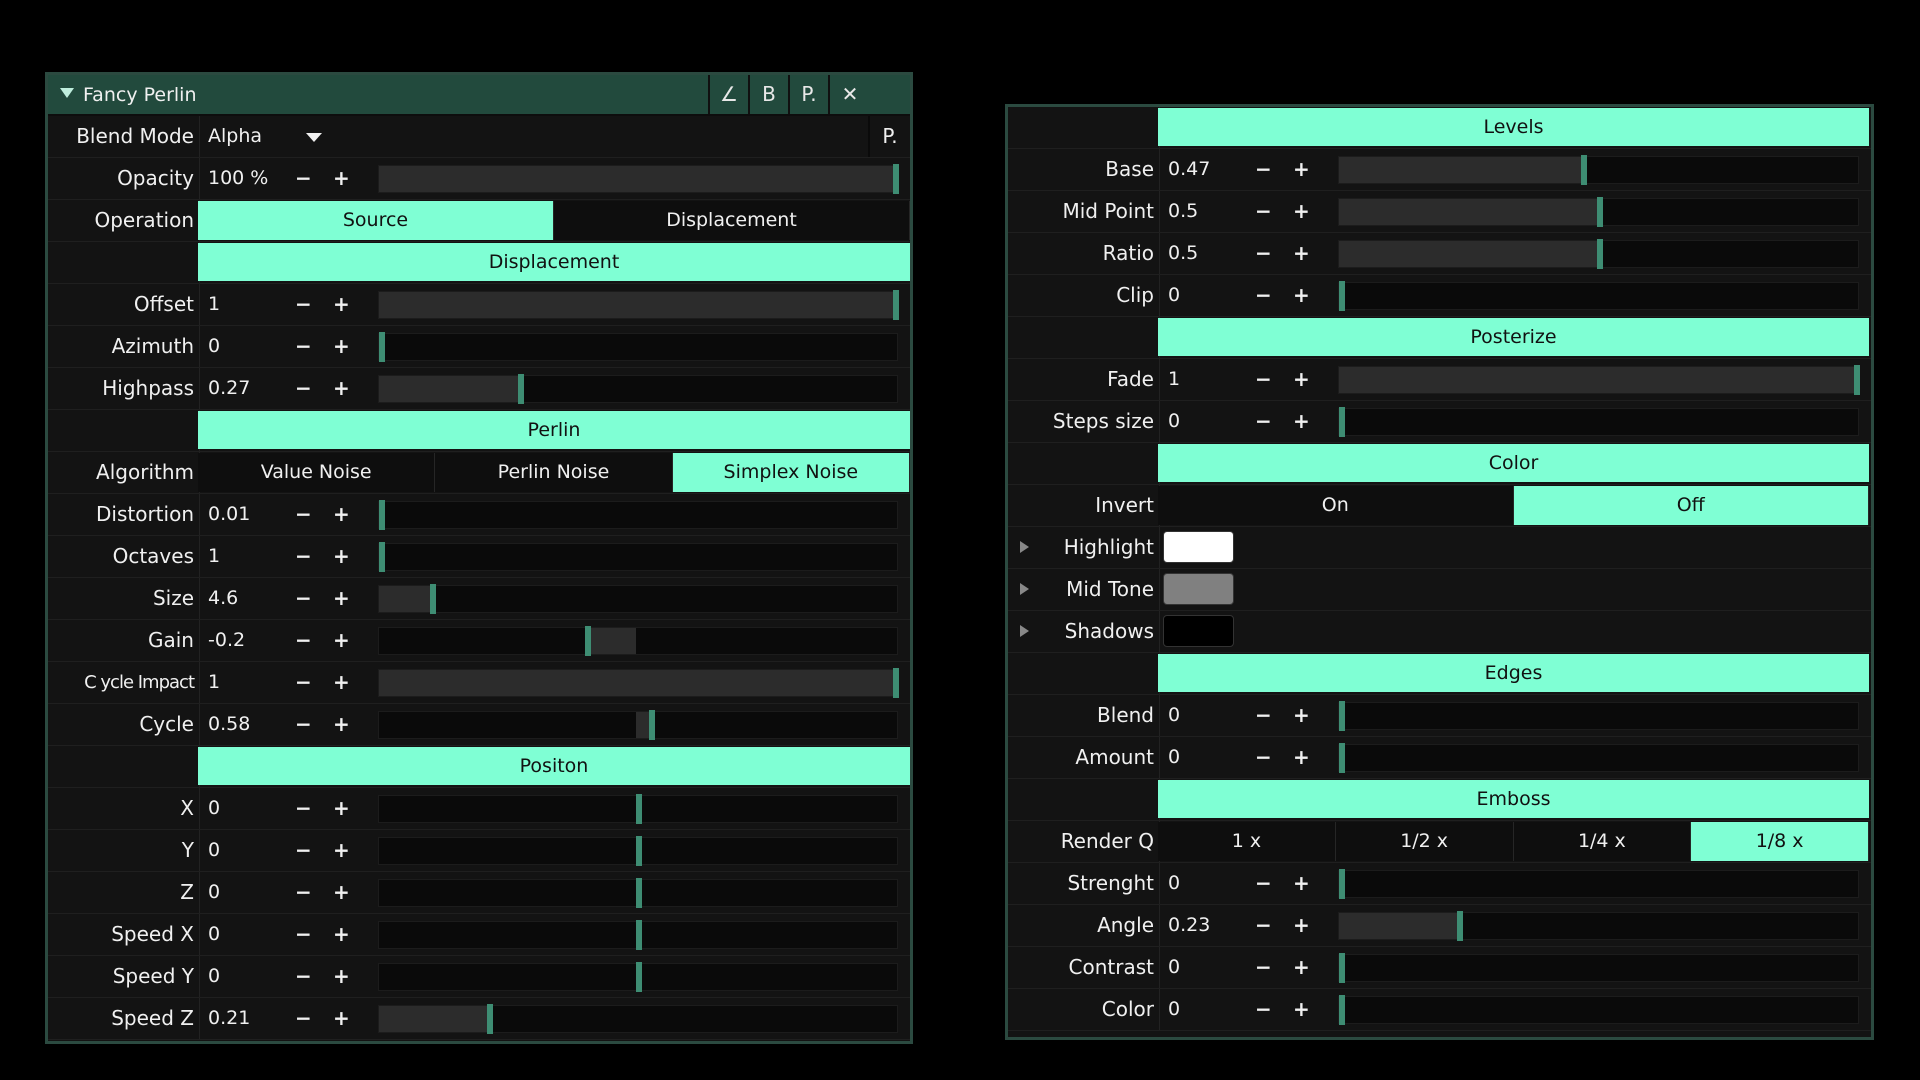 The image size is (1920, 1080). Describe the element at coordinates (226, 640) in the screenshot. I see `gain-value: -0.2` at that location.